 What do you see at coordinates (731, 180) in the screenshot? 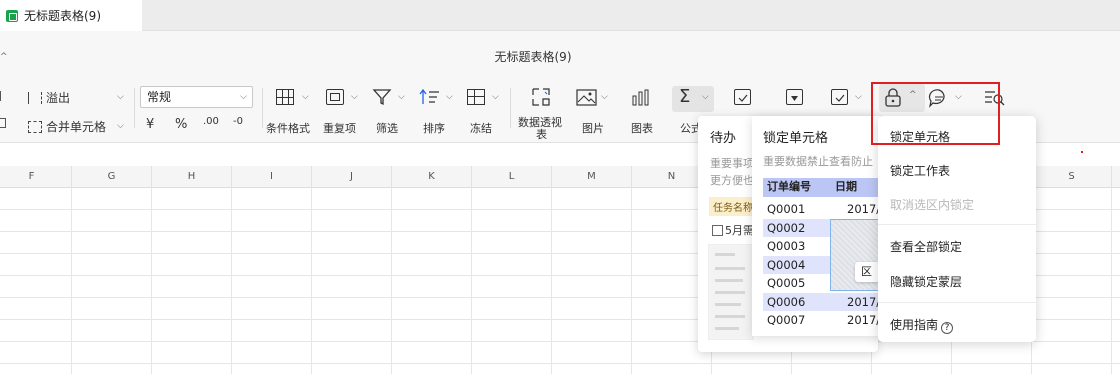
I see `todo-desc-2: 更方便也` at bounding box center [731, 180].